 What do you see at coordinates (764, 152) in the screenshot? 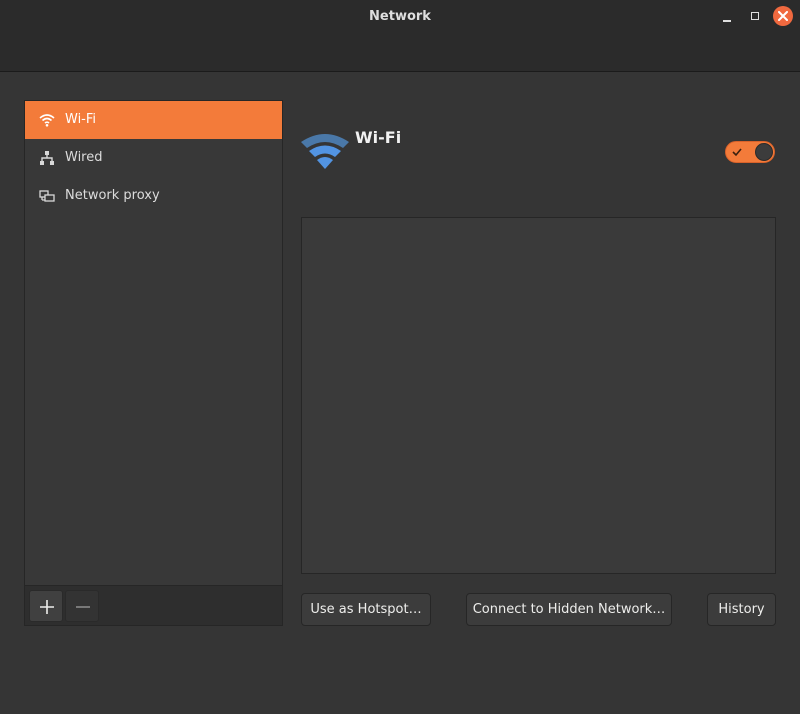
I see `toggle-knob` at bounding box center [764, 152].